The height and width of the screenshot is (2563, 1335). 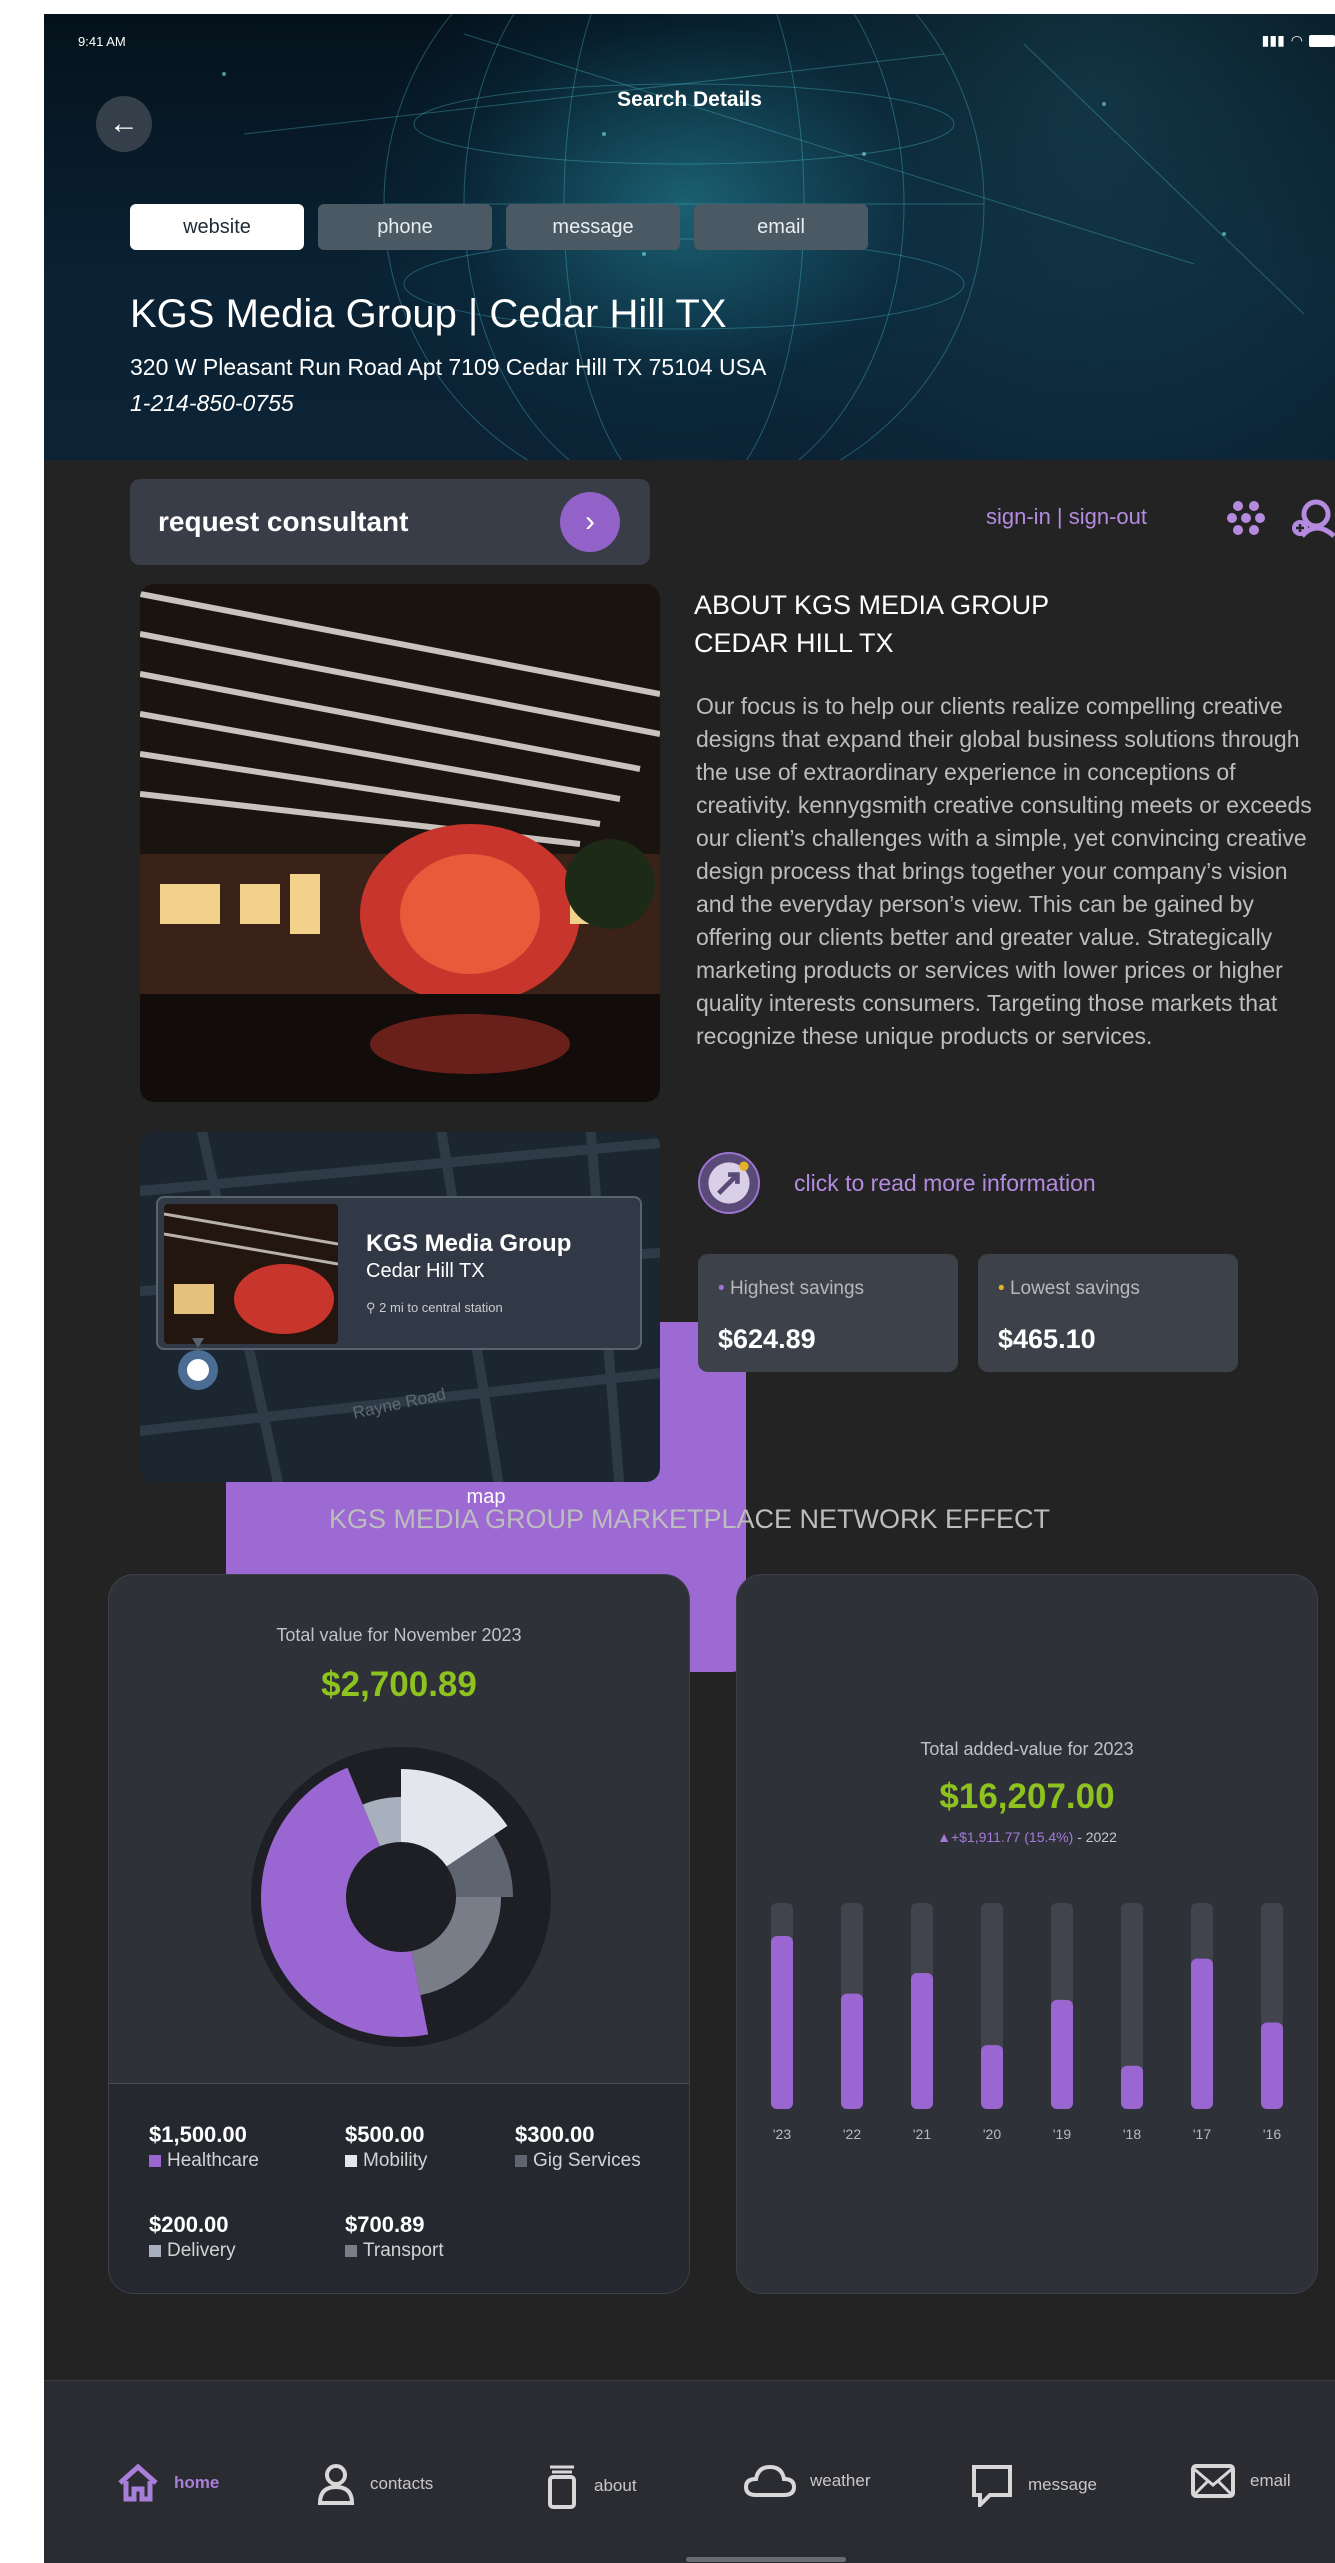 I want to click on nav-contacts: contacts, so click(x=374, y=2484).